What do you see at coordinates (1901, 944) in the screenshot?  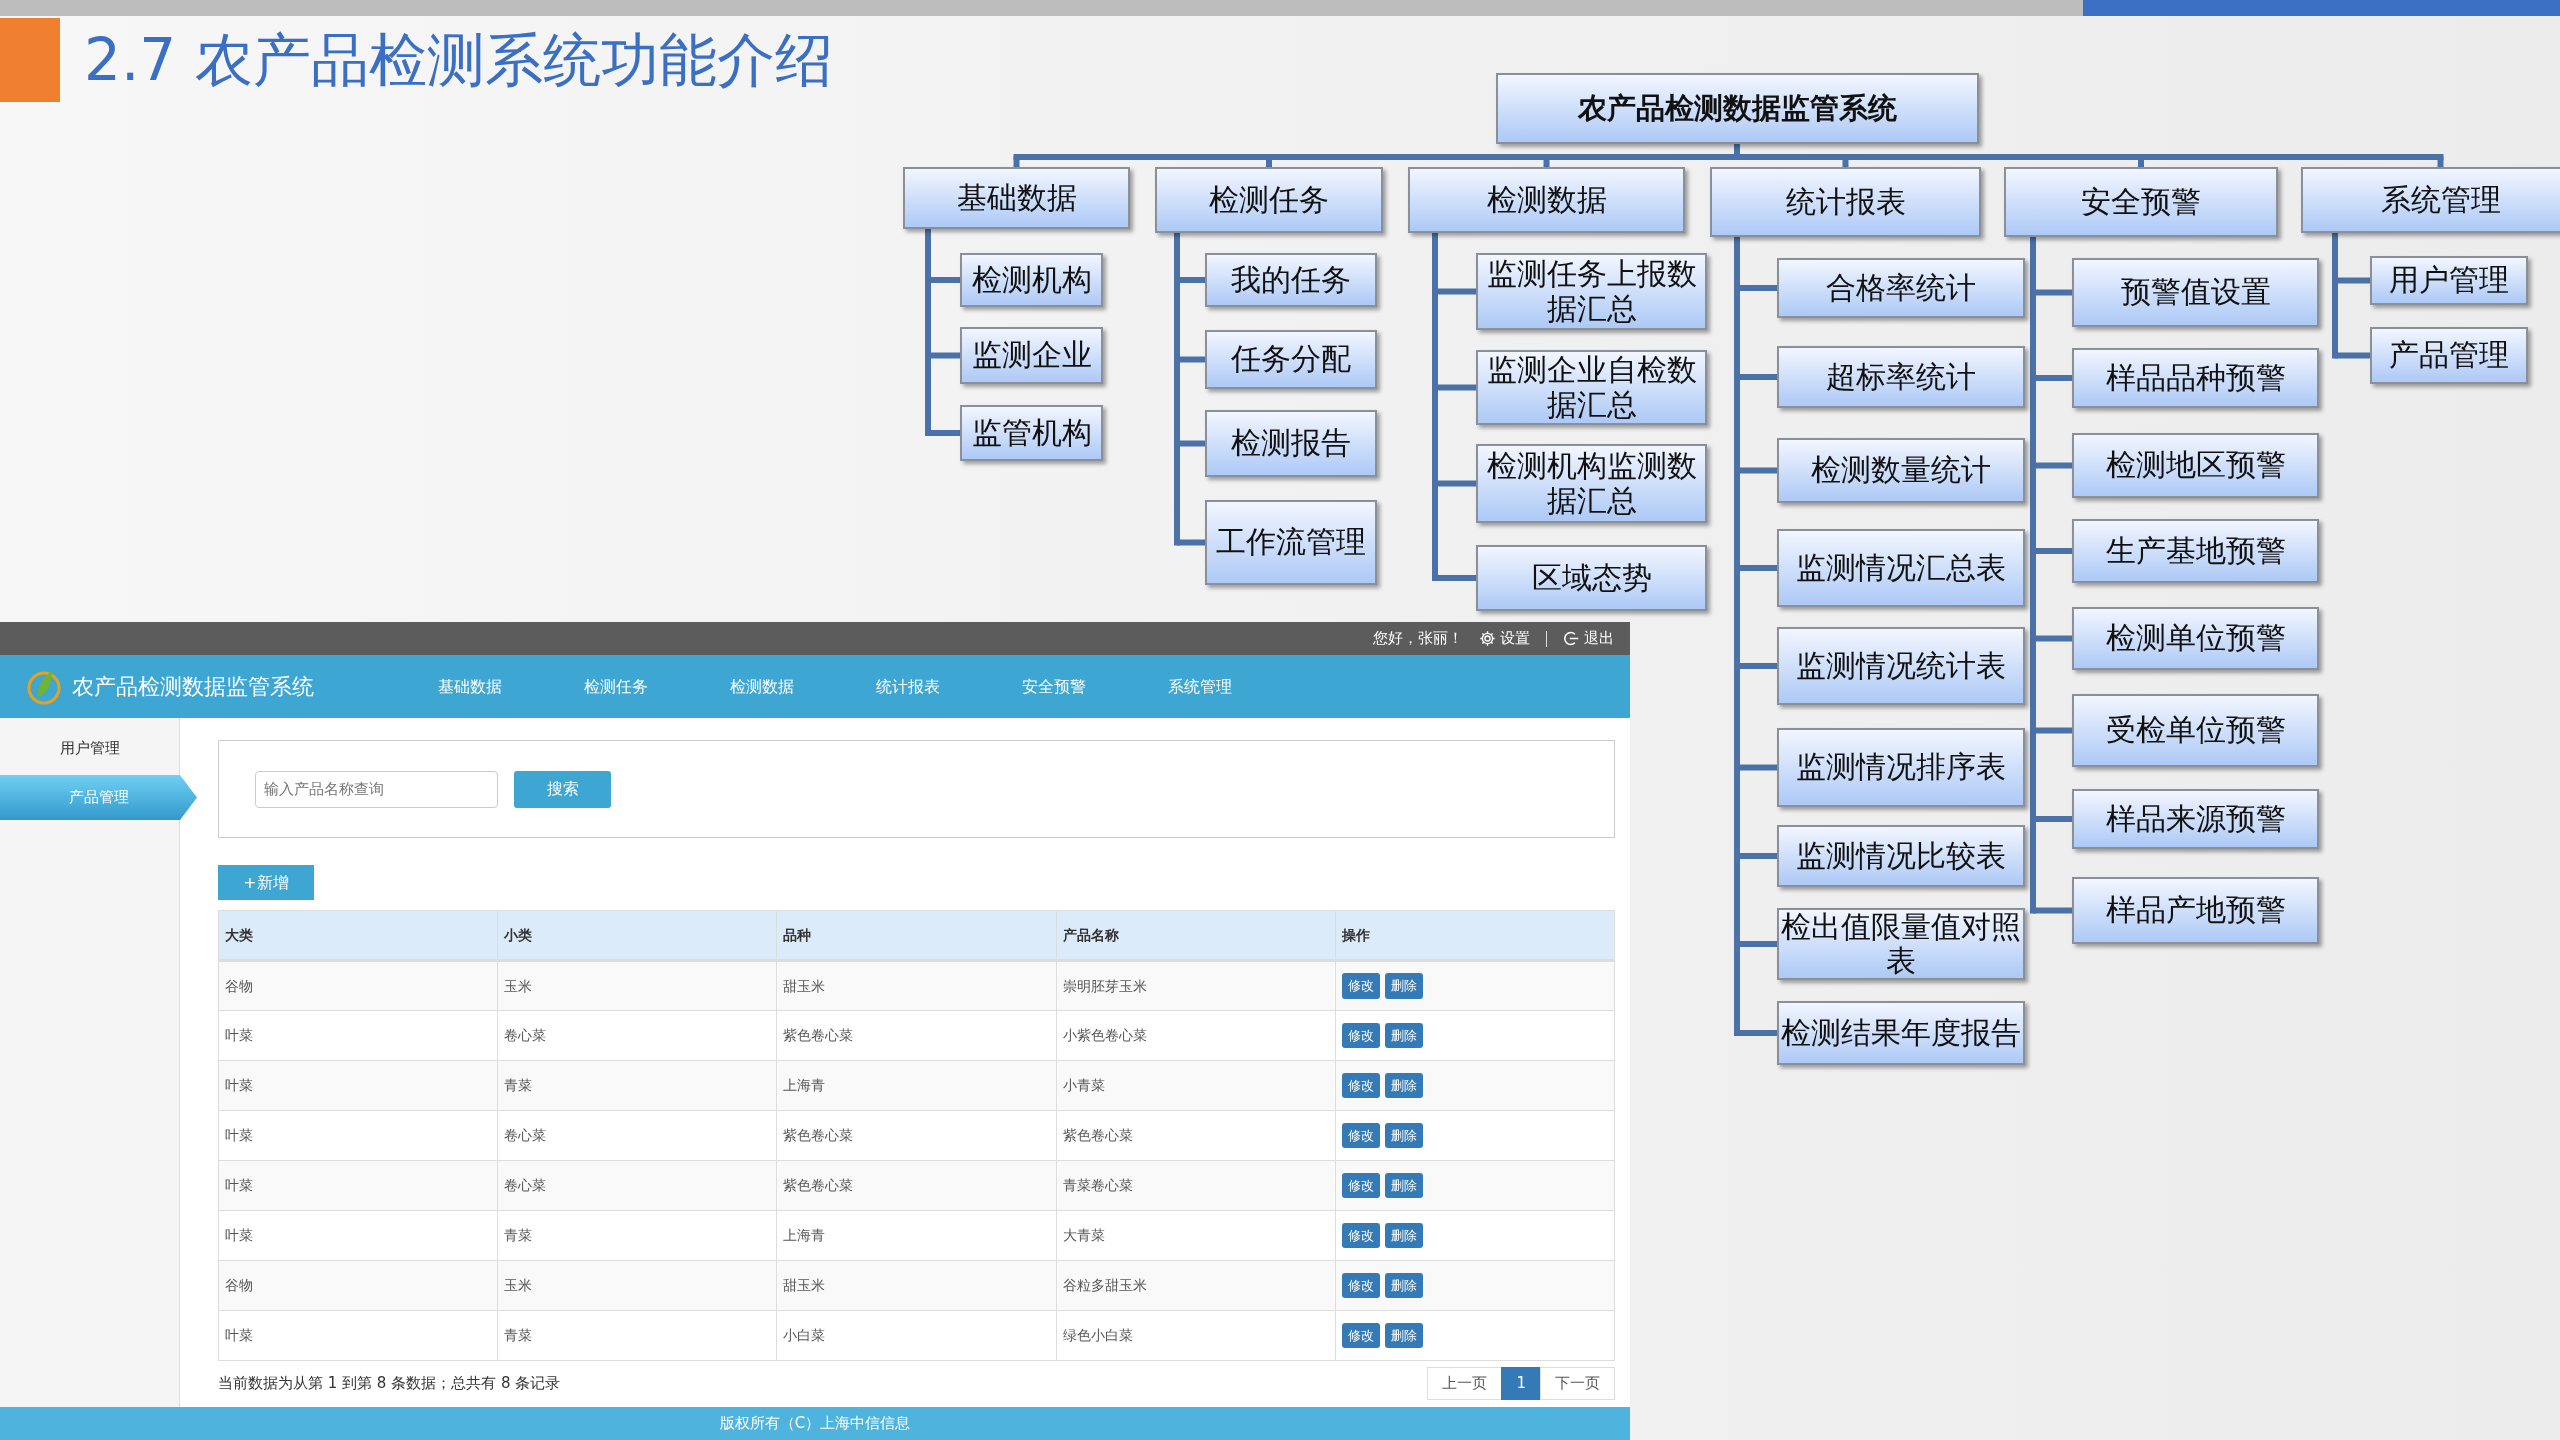 I see `leaf-node: 检出值限量值对照表` at bounding box center [1901, 944].